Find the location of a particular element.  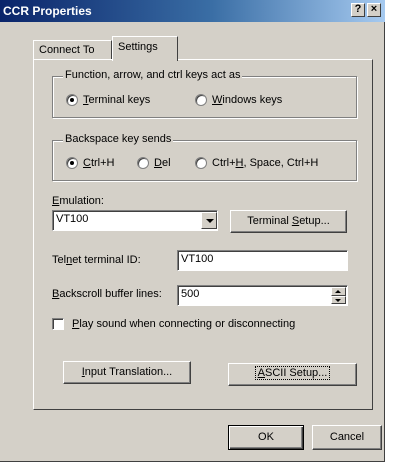

ok-button: OK is located at coordinates (266, 437).